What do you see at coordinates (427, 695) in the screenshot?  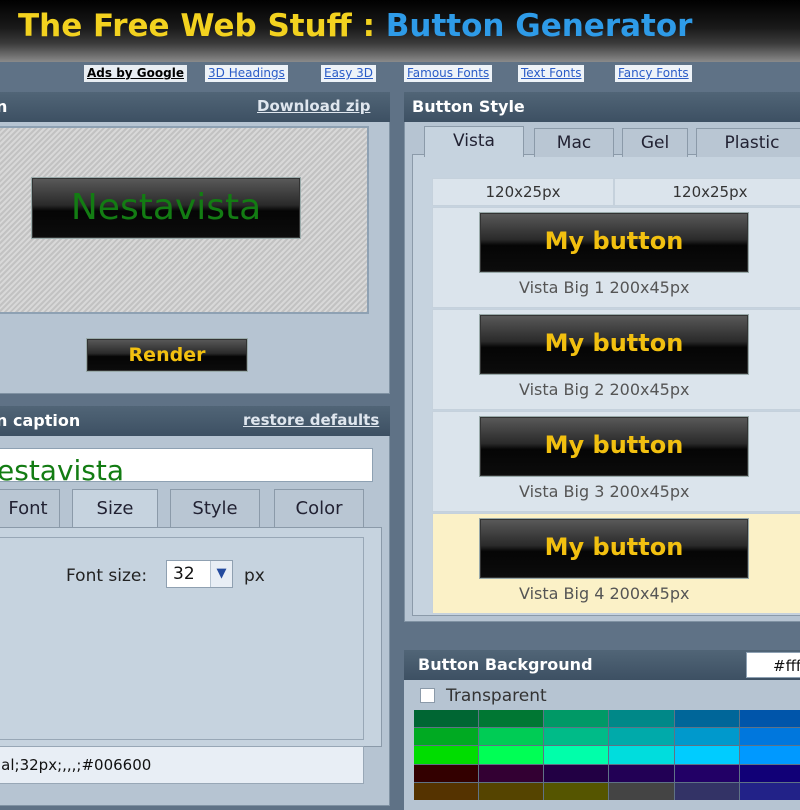 I see `transparent-checkbox` at bounding box center [427, 695].